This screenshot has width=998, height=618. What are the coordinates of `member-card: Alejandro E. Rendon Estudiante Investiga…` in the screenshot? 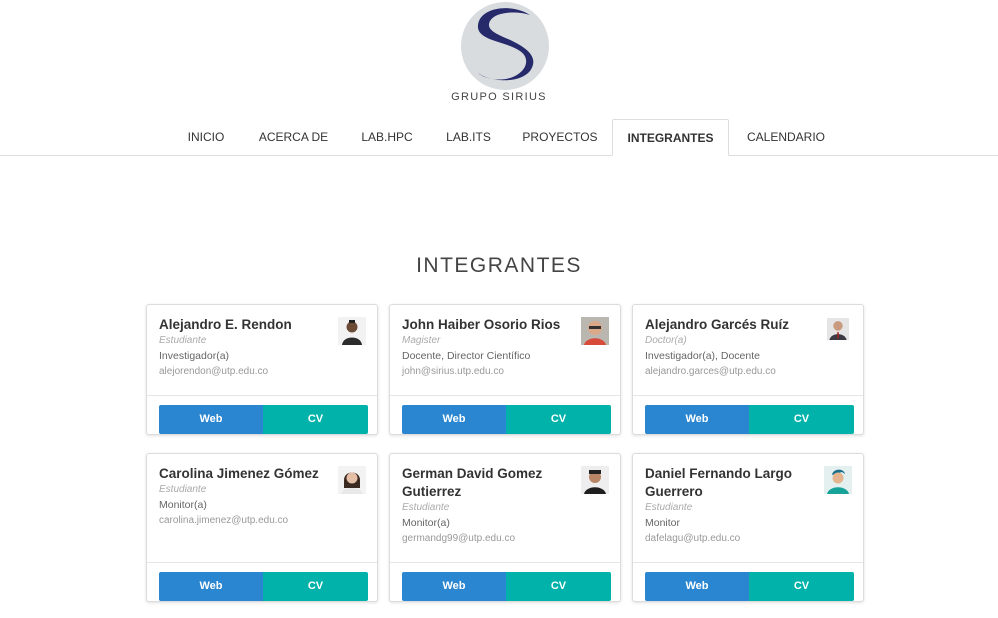 It's located at (262, 369).